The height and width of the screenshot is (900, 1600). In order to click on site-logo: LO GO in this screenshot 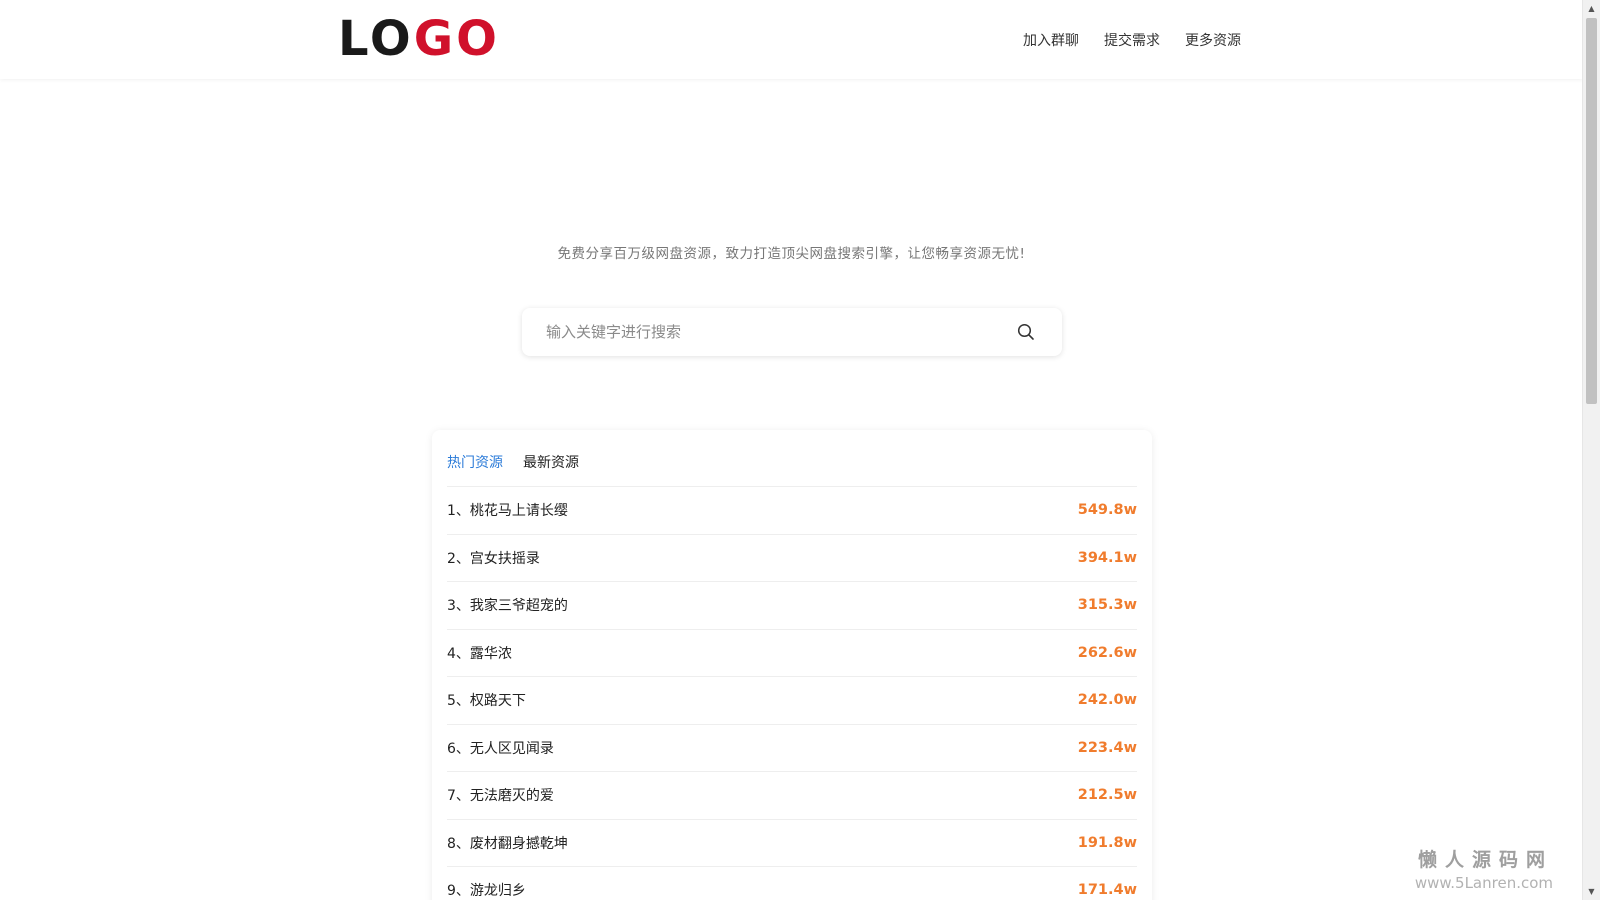, I will do `click(419, 39)`.